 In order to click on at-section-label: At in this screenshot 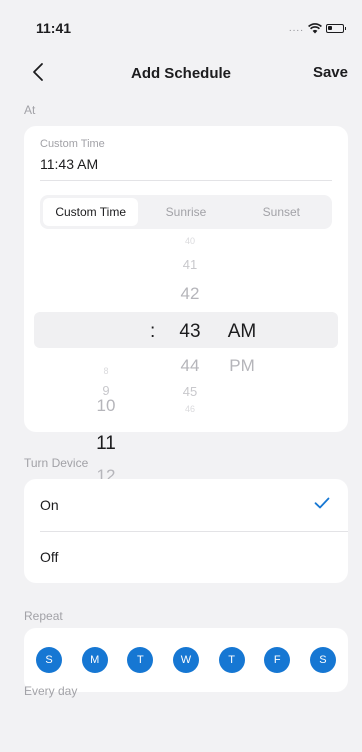, I will do `click(30, 110)`.